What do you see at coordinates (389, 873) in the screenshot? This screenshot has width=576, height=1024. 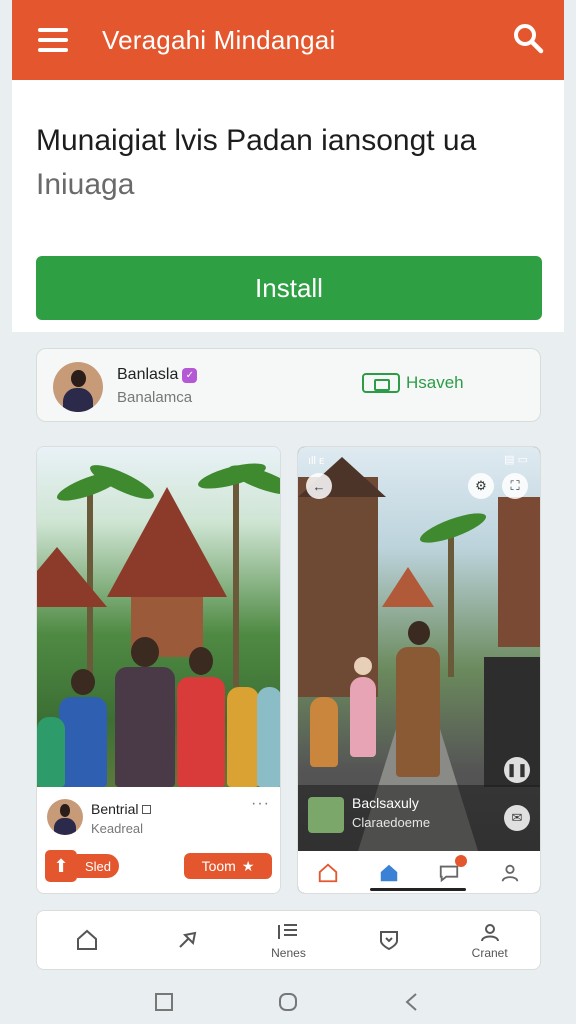 I see `house-active-icon` at bounding box center [389, 873].